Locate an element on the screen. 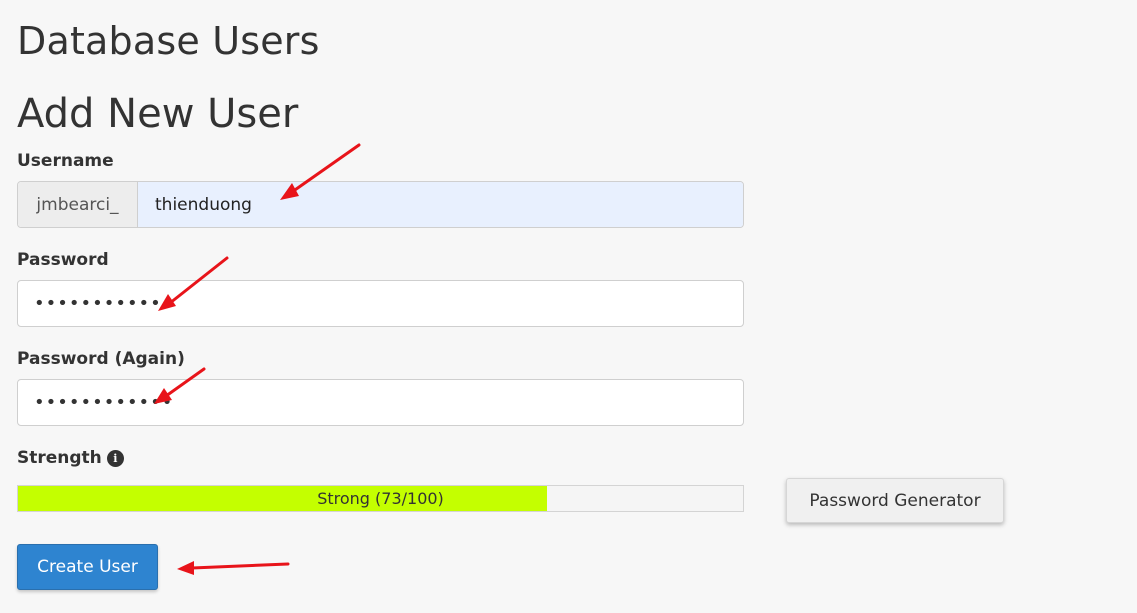 This screenshot has width=1137, height=613. password-again-input is located at coordinates (380, 402).